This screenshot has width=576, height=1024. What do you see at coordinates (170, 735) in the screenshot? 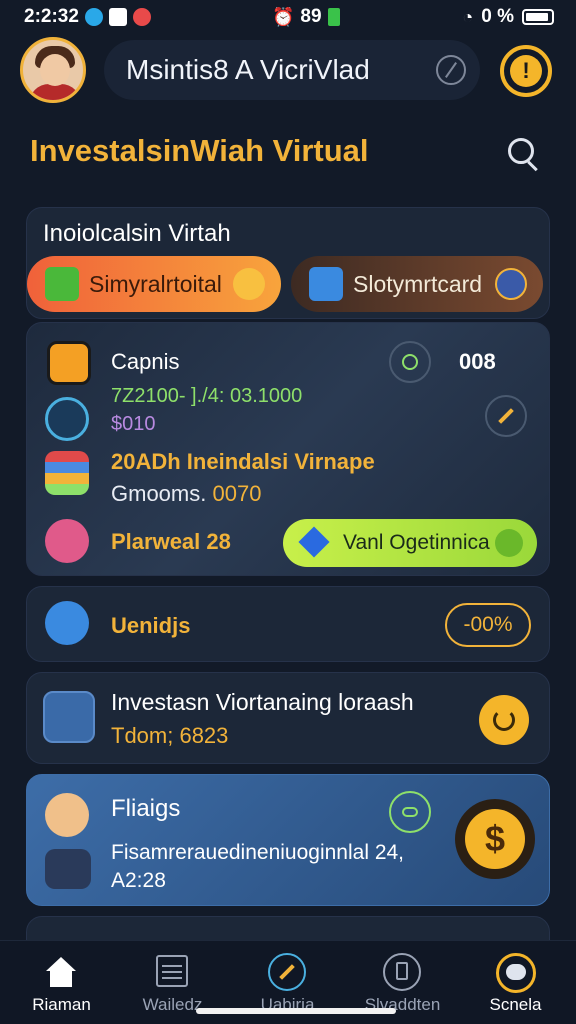
I see `investment-sub: Tdom; 6823` at bounding box center [170, 735].